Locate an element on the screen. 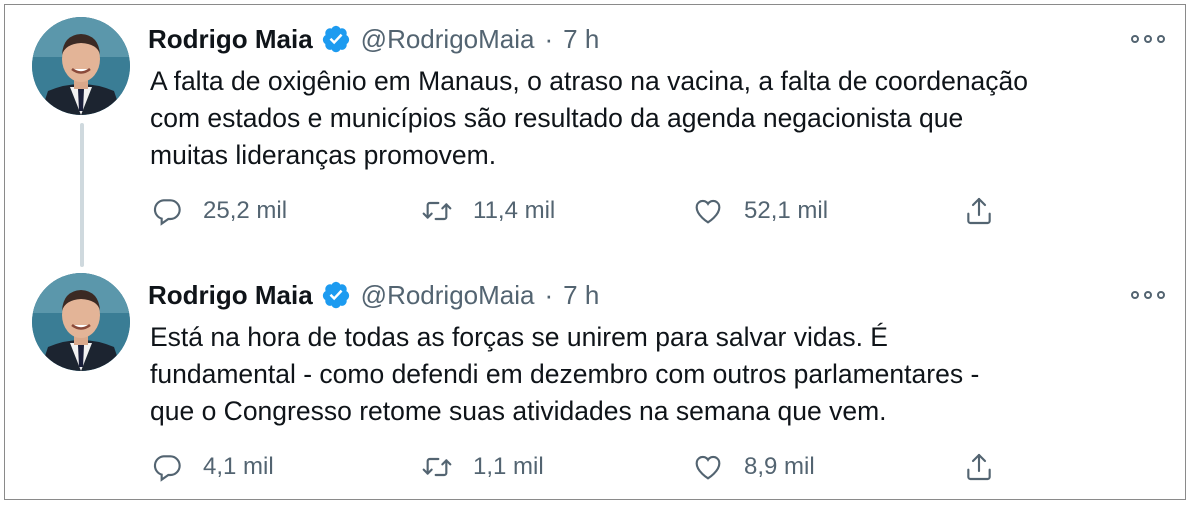 Image resolution: width=1192 pixels, height=511 pixels. reply-count: 25,2 mil is located at coordinates (245, 210).